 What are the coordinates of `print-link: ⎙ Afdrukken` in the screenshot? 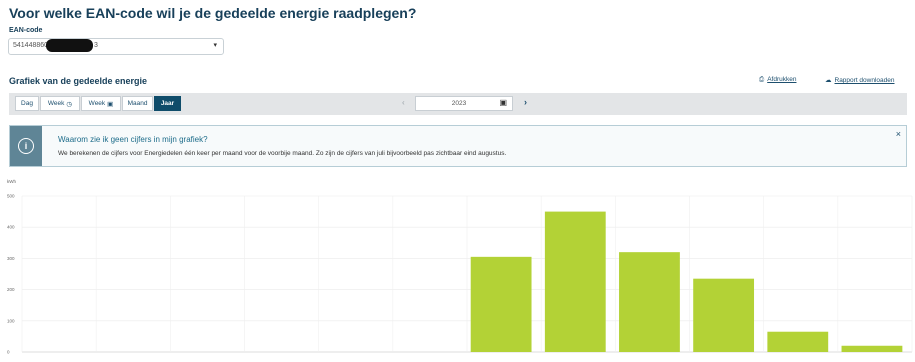 It's located at (777, 80).